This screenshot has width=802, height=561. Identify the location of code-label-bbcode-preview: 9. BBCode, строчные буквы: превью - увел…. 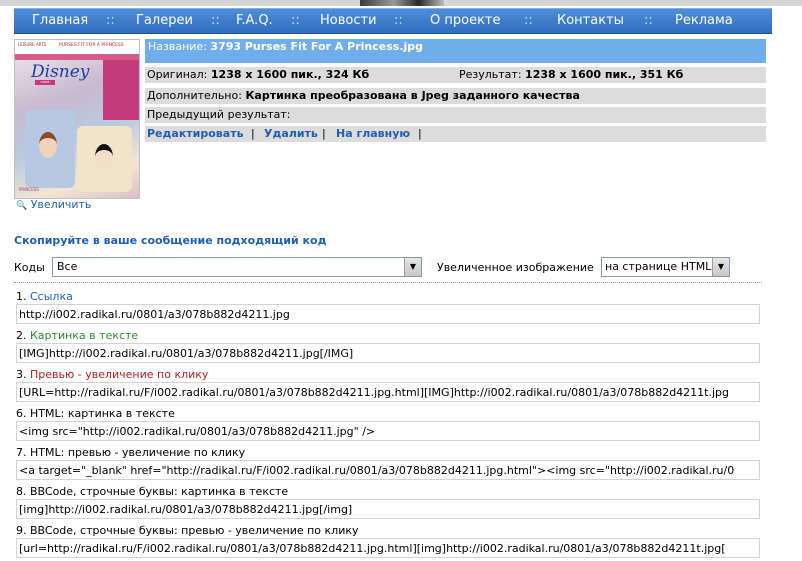
(187, 530).